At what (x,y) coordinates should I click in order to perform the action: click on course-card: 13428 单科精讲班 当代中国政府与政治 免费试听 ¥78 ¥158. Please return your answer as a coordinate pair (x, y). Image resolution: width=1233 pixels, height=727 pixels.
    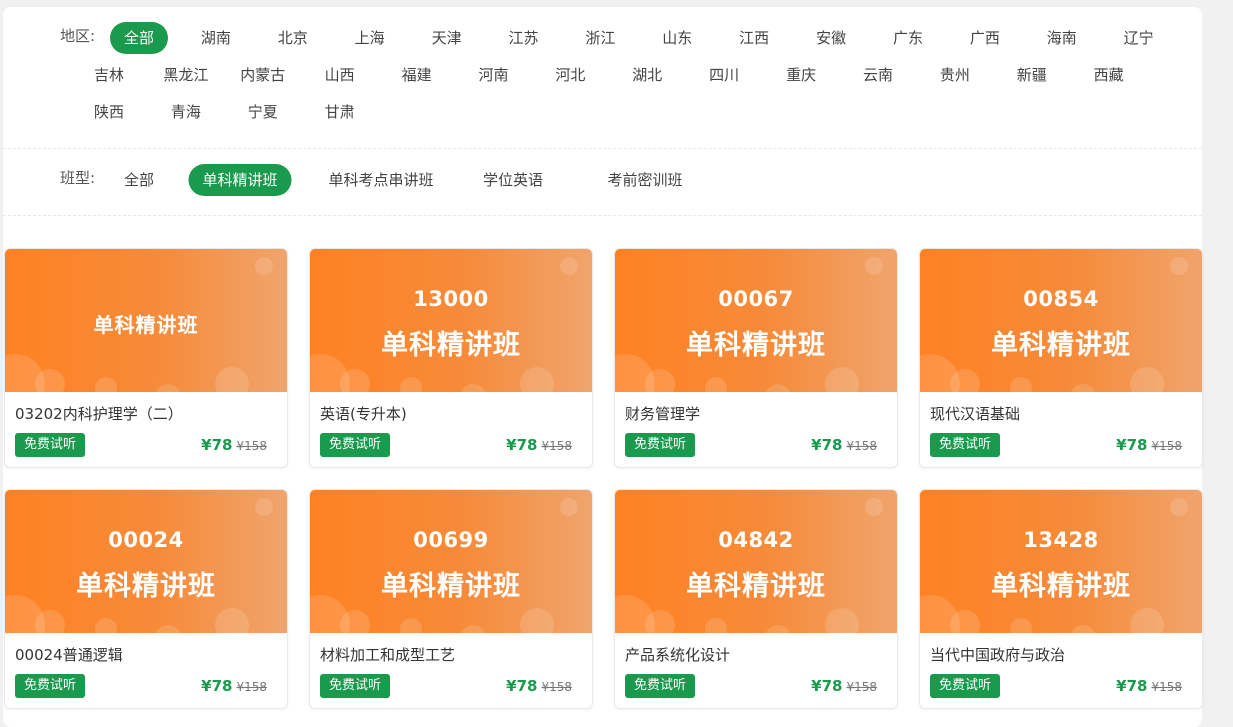
    Looking at the image, I should click on (1061, 599).